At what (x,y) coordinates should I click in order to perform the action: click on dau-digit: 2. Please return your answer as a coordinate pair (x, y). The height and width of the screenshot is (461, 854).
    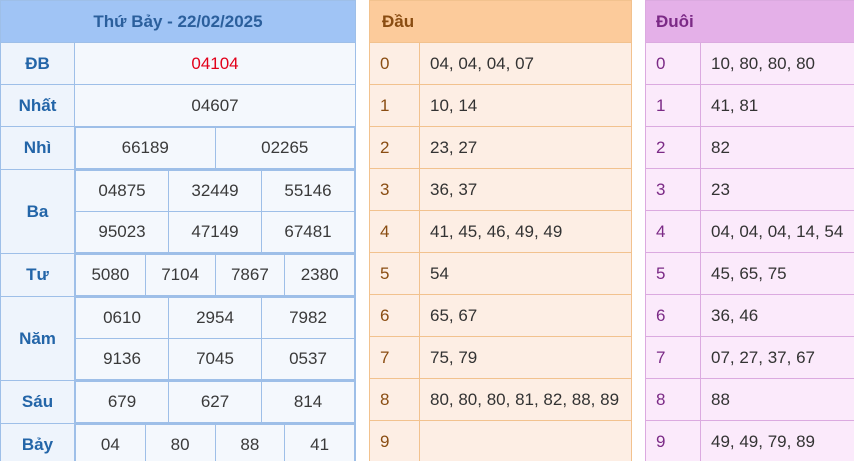
    Looking at the image, I should click on (394, 147).